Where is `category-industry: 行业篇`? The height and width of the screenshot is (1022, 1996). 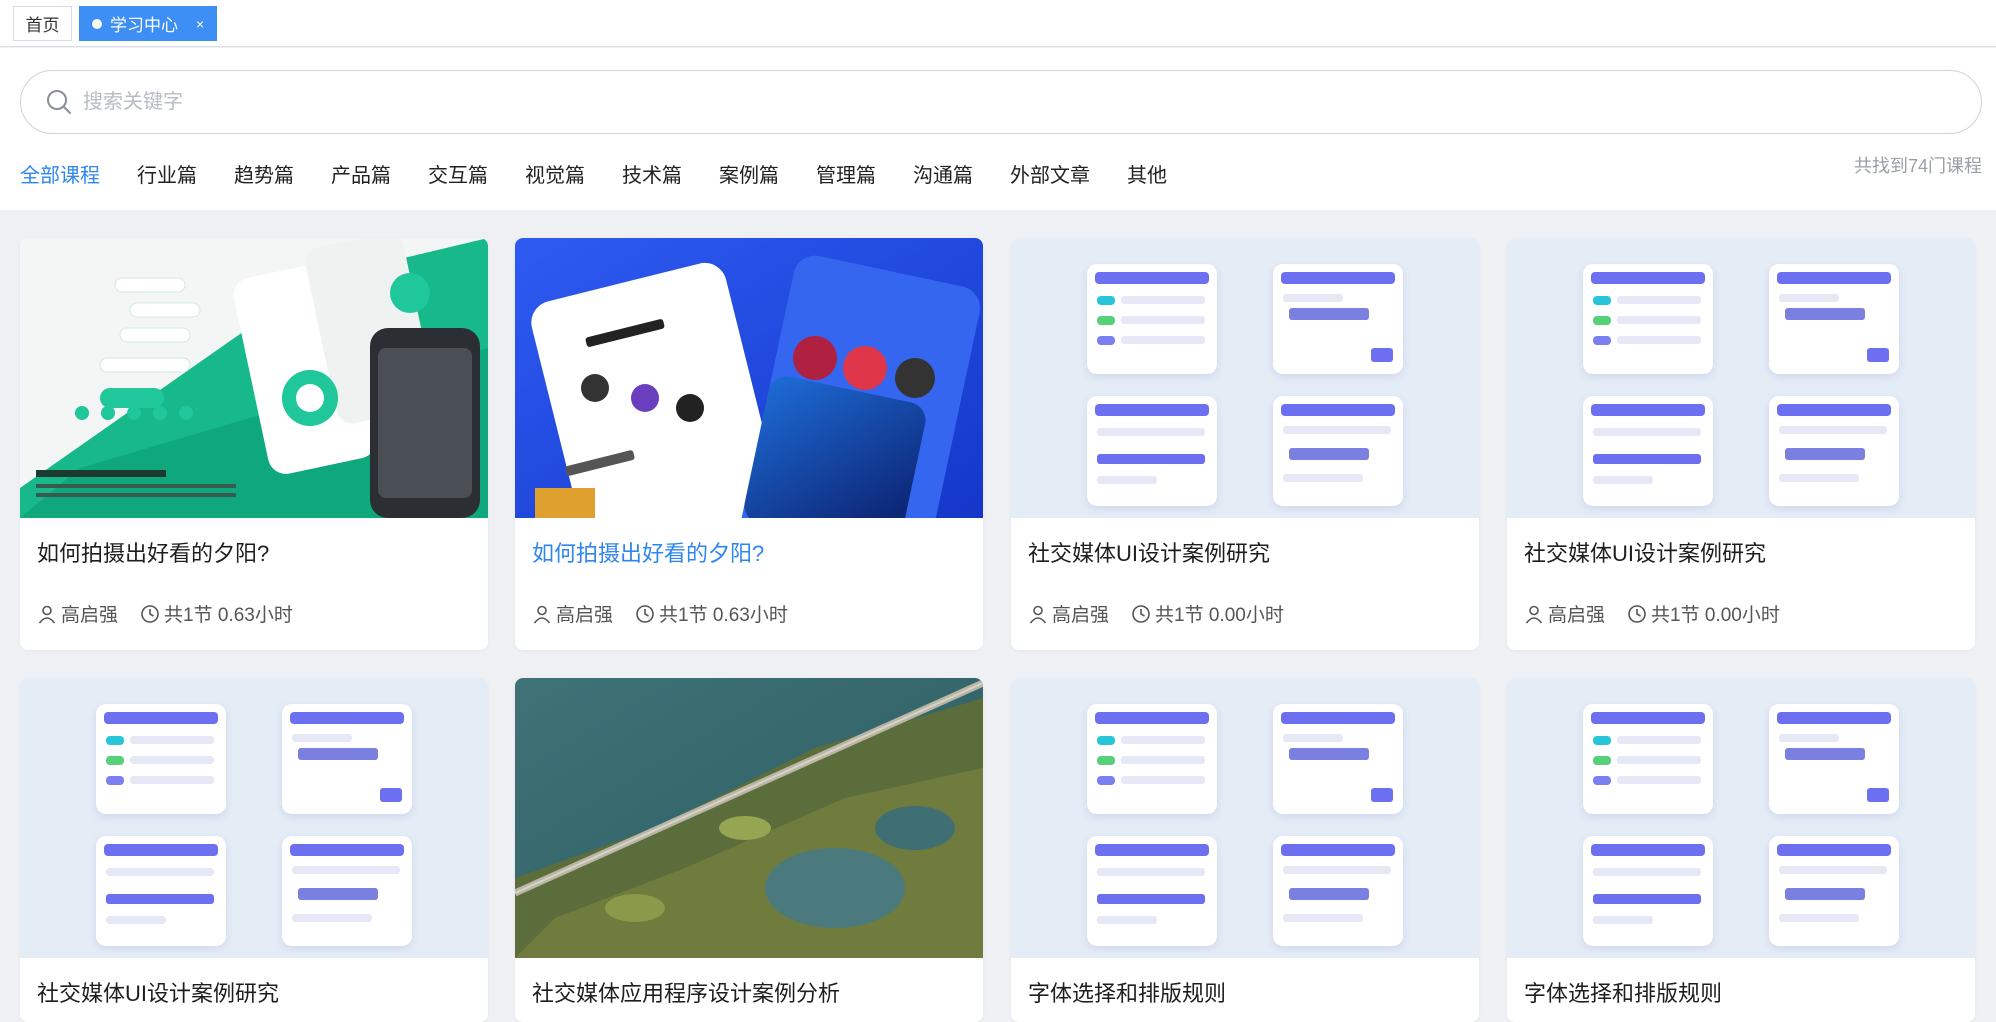 category-industry: 行业篇 is located at coordinates (167, 173).